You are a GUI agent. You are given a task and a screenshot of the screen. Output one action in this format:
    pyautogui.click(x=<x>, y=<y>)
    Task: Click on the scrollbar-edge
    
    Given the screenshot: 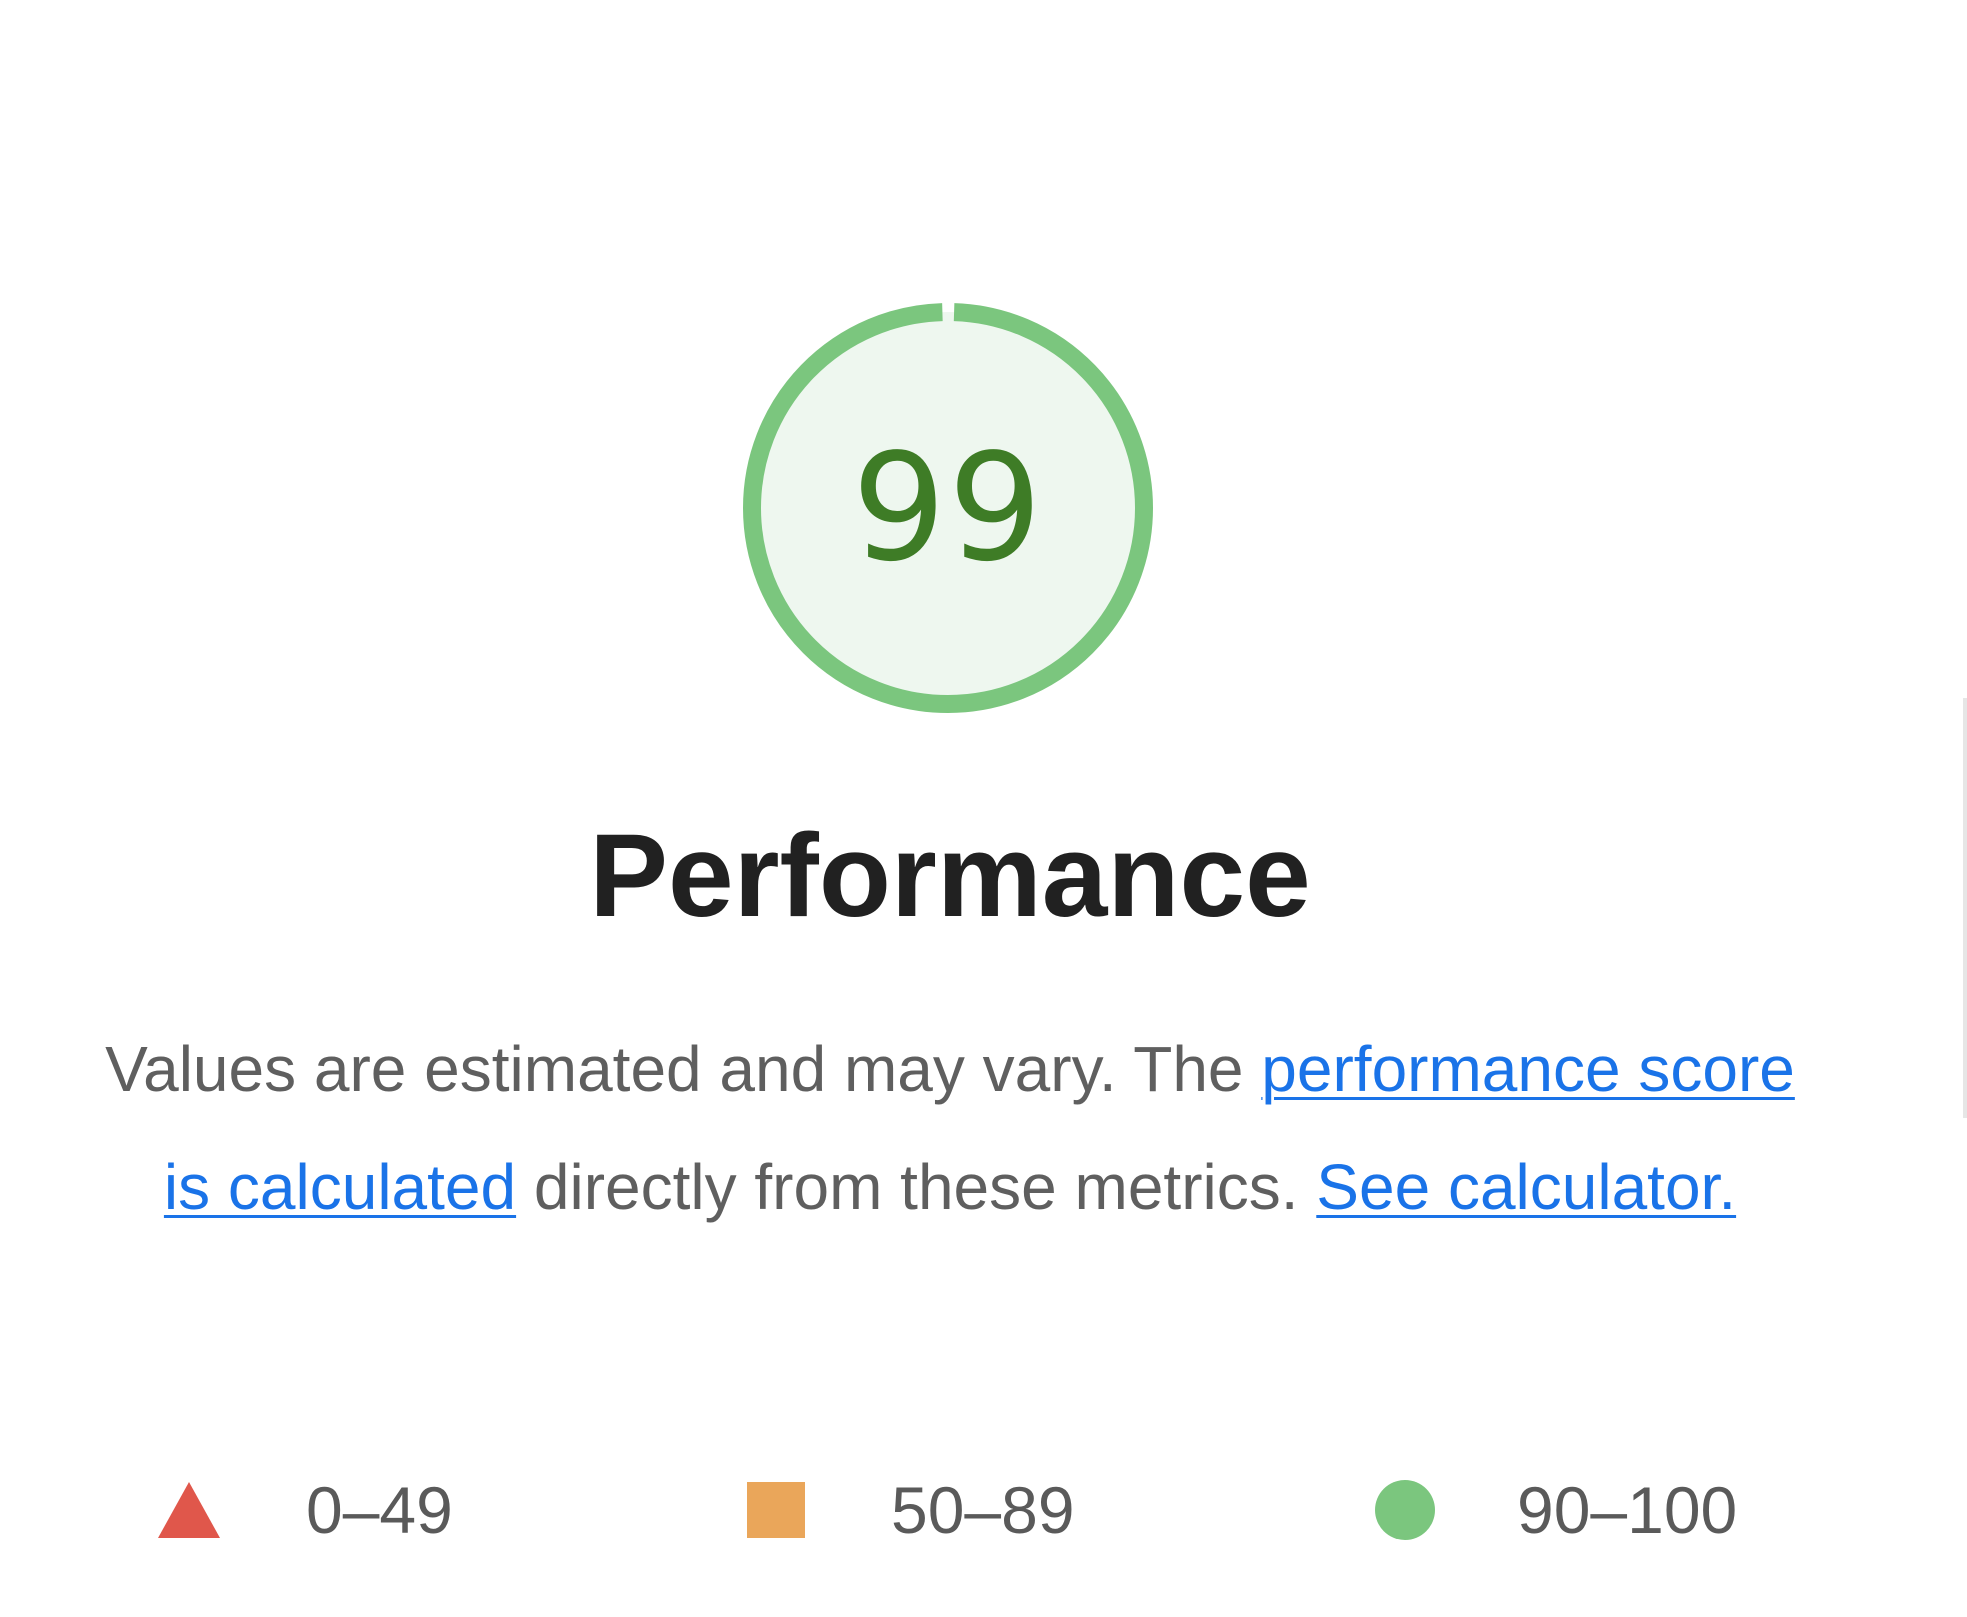 What is the action you would take?
    pyautogui.click(x=1965, y=908)
    